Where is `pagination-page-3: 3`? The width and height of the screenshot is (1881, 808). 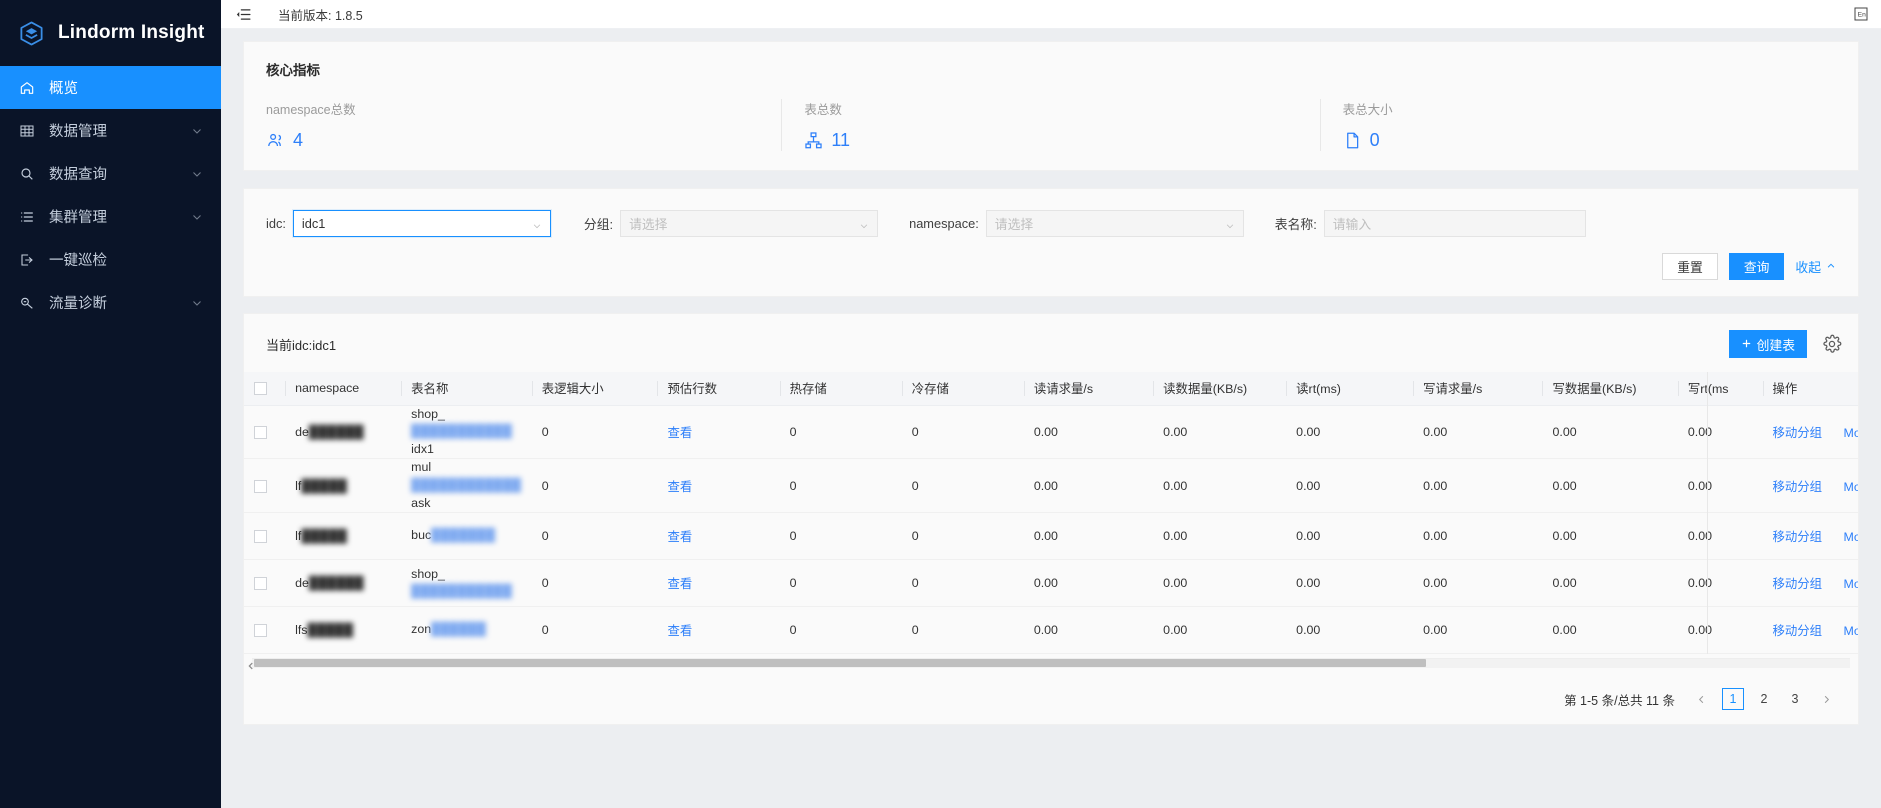
pagination-page-3: 3 is located at coordinates (1795, 699).